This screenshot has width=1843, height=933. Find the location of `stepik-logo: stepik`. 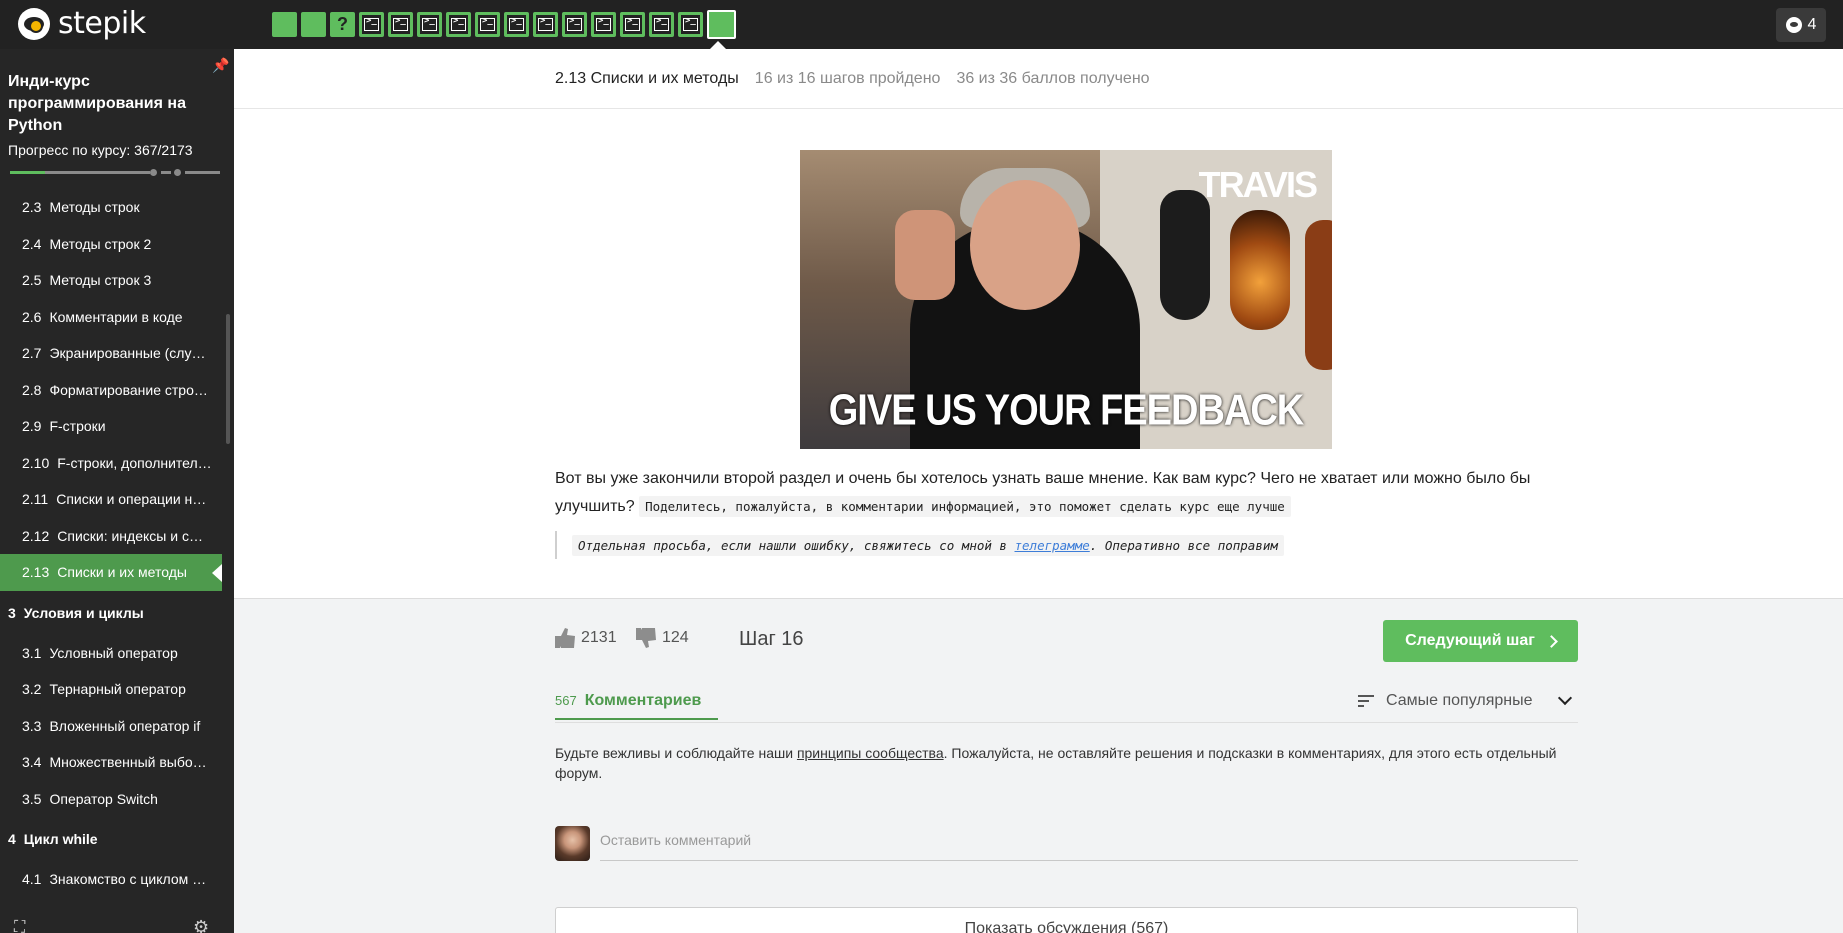

stepik-logo: stepik is located at coordinates (82, 24).